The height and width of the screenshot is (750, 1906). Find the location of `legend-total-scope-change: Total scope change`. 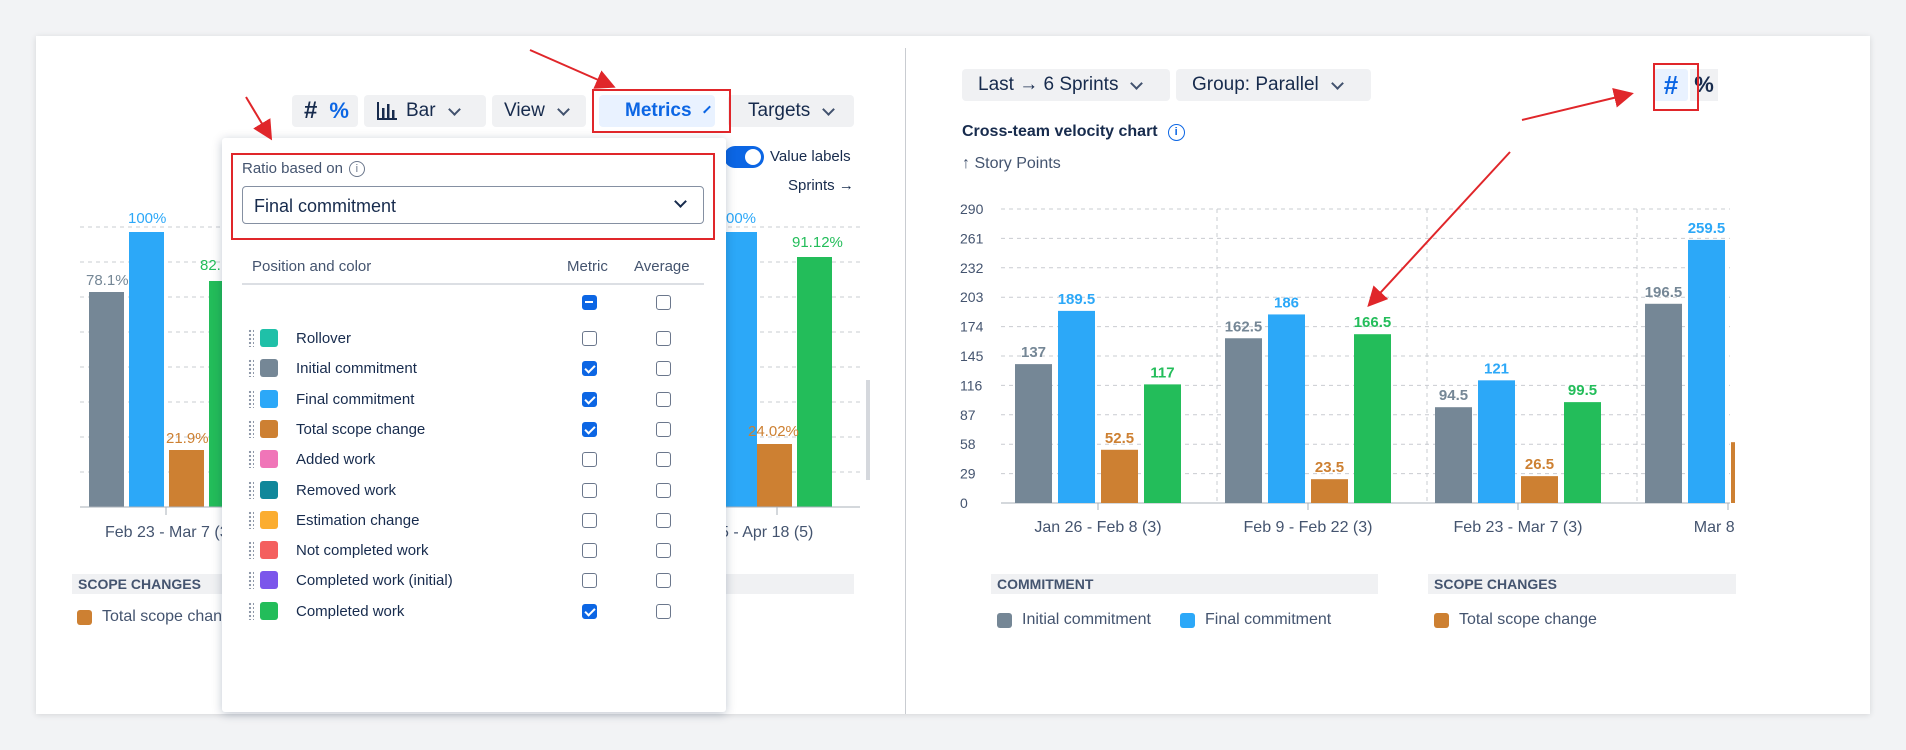

legend-total-scope-change: Total scope change is located at coordinates (1515, 620).